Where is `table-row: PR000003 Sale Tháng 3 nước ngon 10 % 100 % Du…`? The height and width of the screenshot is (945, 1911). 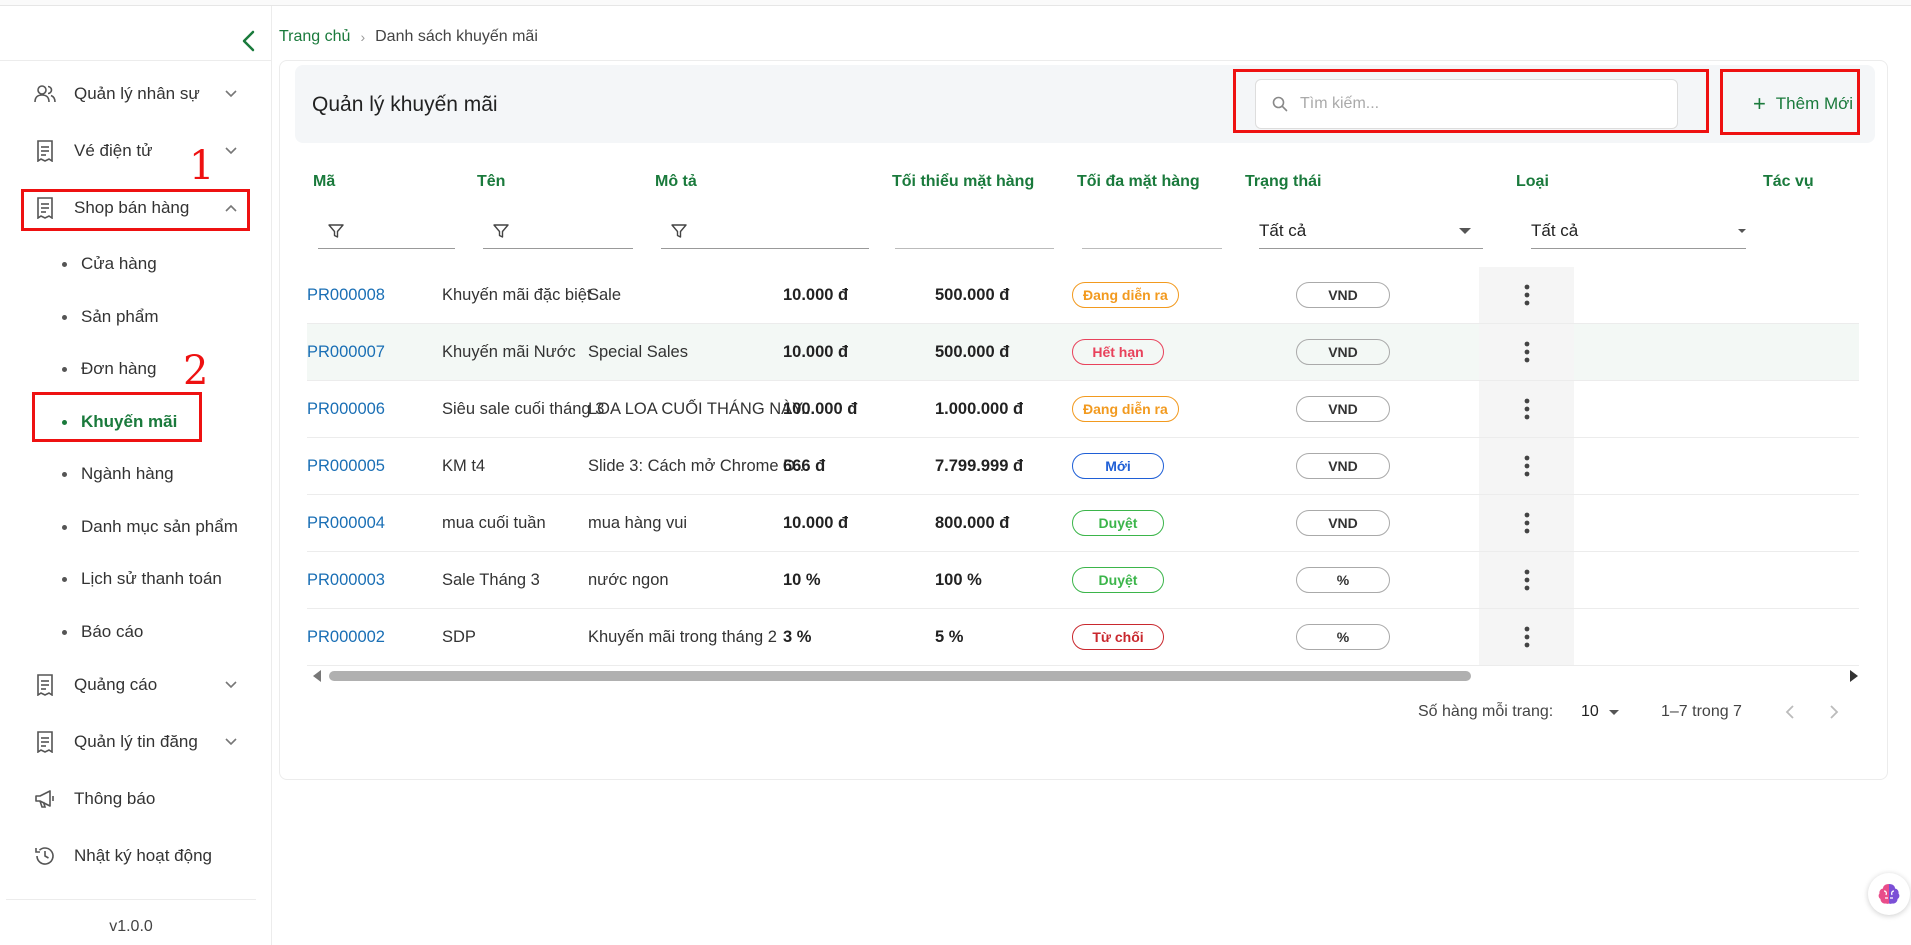
table-row: PR000003 Sale Tháng 3 nước ngon 10 % 100 % Du… is located at coordinates (1083, 580).